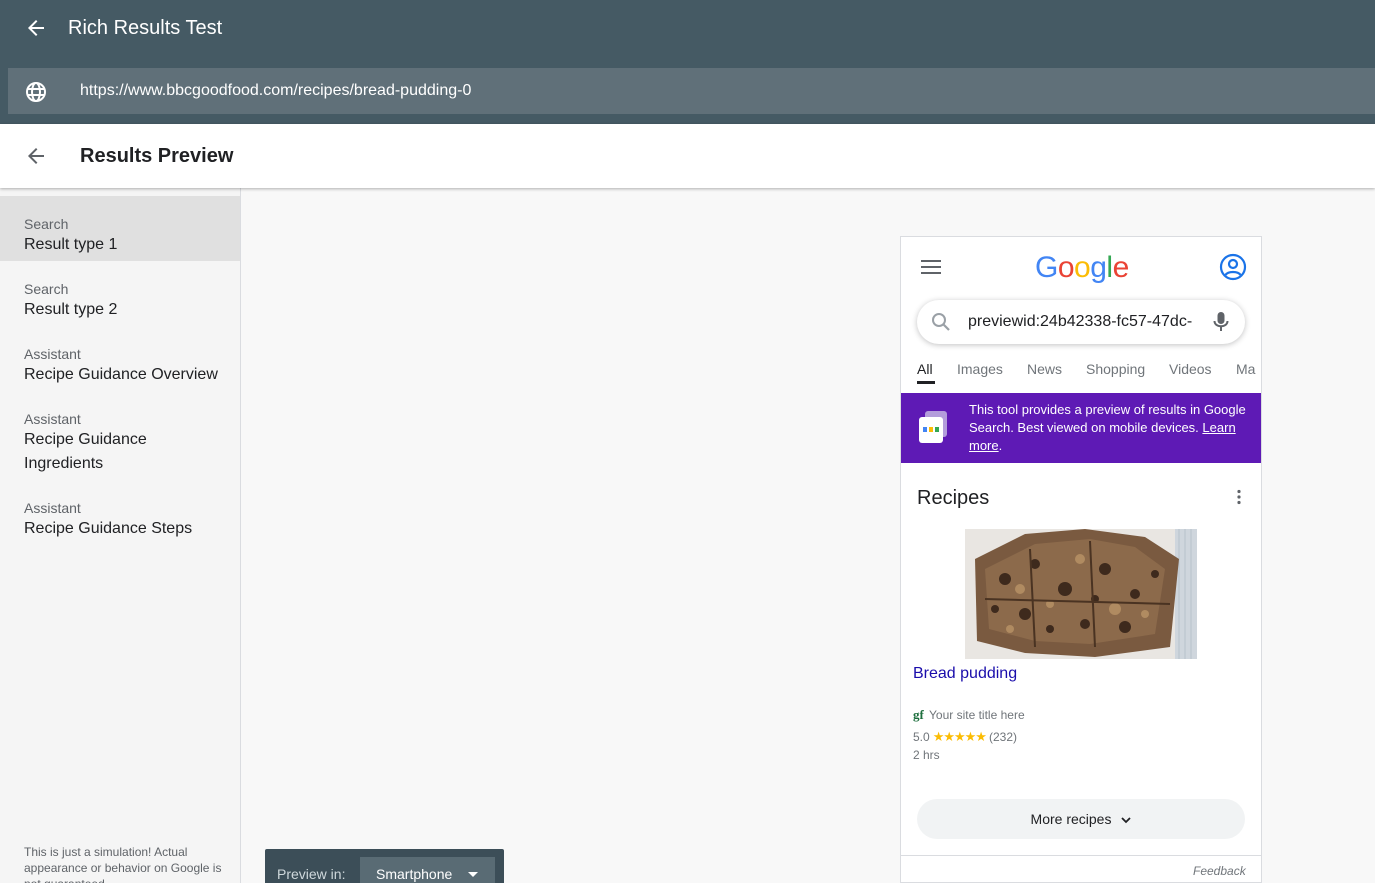  Describe the element at coordinates (108, 528) in the screenshot. I see `sidebar-item-label: Recipe Guidance Steps` at that location.